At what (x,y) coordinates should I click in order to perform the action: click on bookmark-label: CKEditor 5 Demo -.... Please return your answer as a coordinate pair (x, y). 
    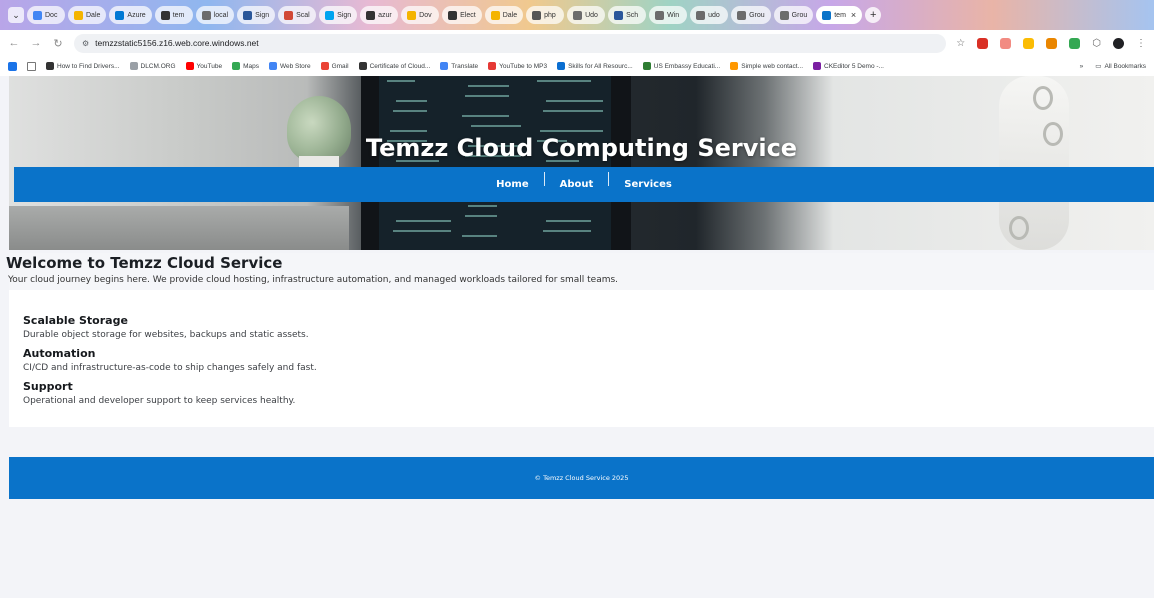
    Looking at the image, I should click on (854, 66).